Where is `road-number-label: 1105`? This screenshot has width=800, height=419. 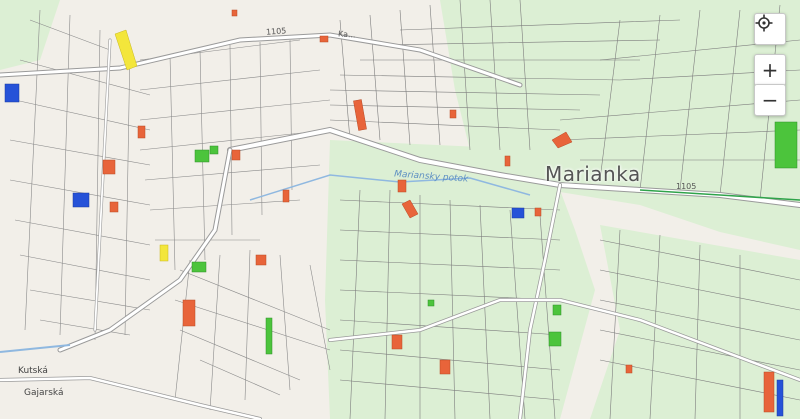
road-number-label: 1105 is located at coordinates (276, 31).